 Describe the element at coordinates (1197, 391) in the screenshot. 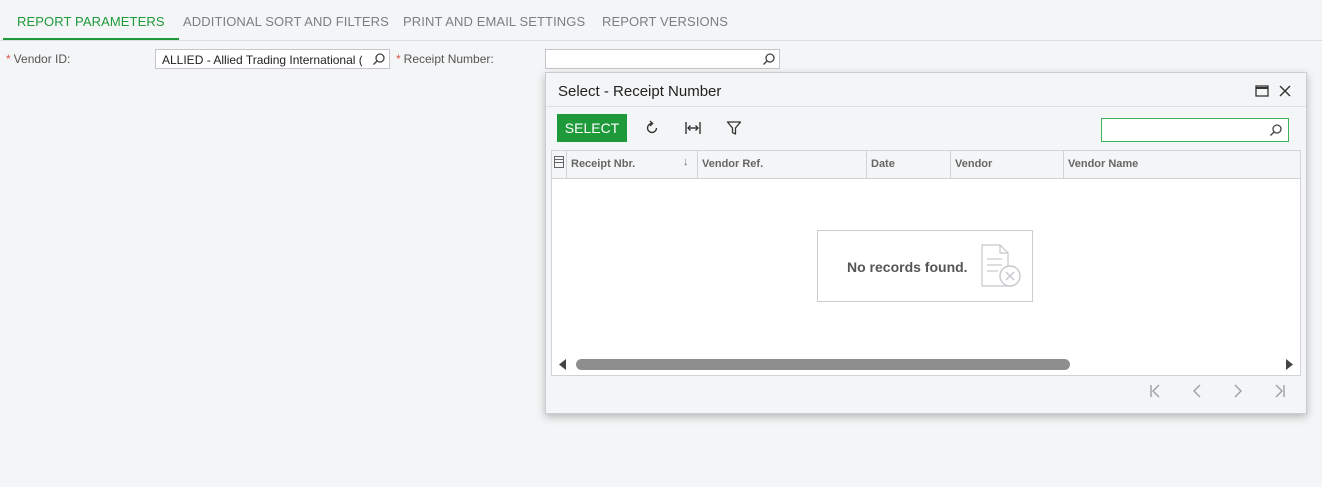

I see `prev-page-icon` at that location.